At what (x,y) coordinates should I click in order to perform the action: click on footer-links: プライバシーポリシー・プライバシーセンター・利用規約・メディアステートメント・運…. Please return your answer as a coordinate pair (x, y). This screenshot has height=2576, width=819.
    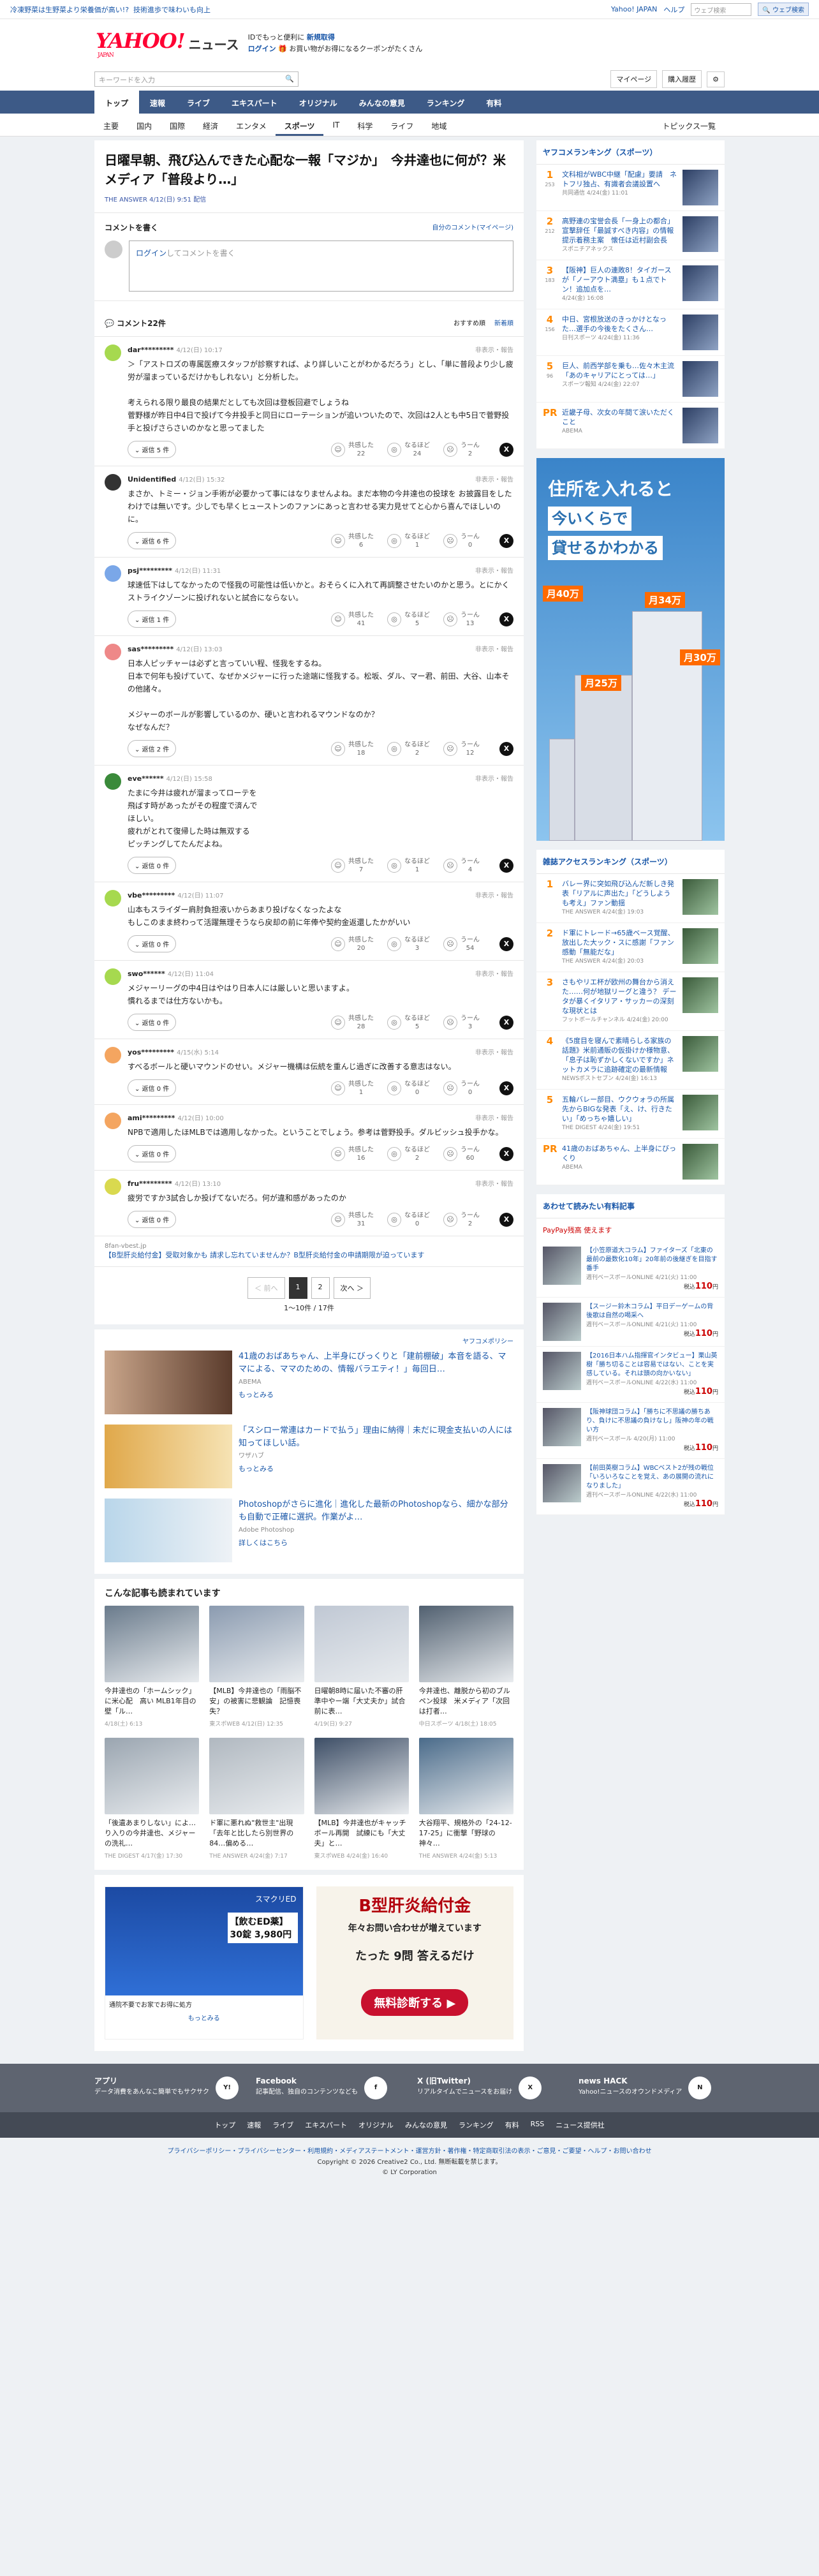
    Looking at the image, I should click on (409, 2148).